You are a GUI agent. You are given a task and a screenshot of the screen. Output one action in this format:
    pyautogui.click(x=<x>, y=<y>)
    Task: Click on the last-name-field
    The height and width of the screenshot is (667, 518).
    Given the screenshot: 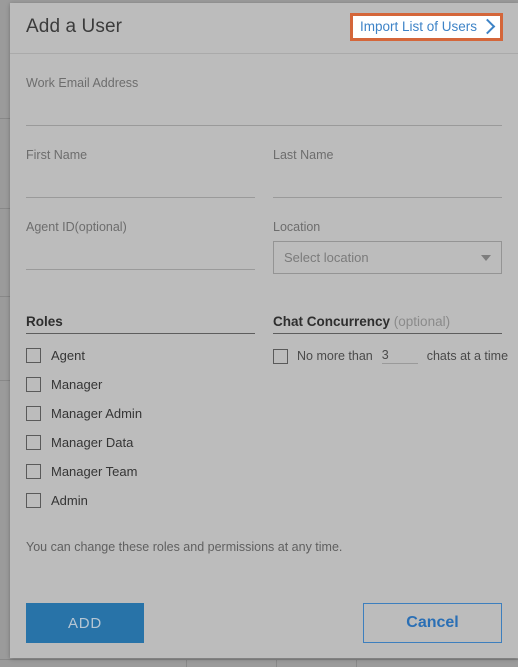 What is the action you would take?
    pyautogui.click(x=387, y=181)
    